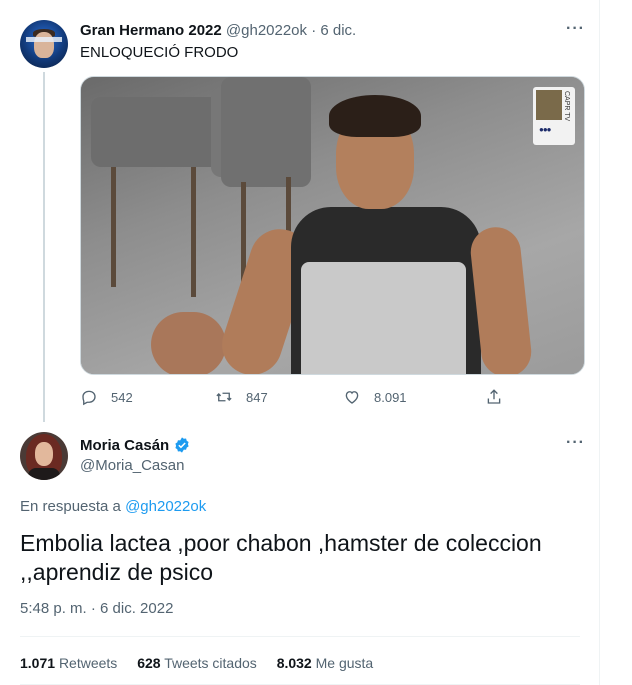  What do you see at coordinates (44, 247) in the screenshot?
I see `thread-connector-line` at bounding box center [44, 247].